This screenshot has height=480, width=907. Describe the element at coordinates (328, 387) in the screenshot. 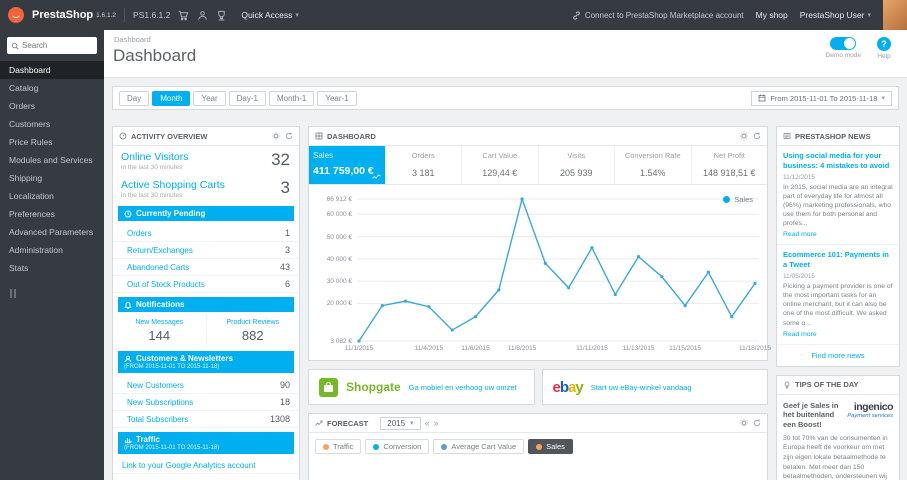

I see `shopgate-logo-icon` at that location.